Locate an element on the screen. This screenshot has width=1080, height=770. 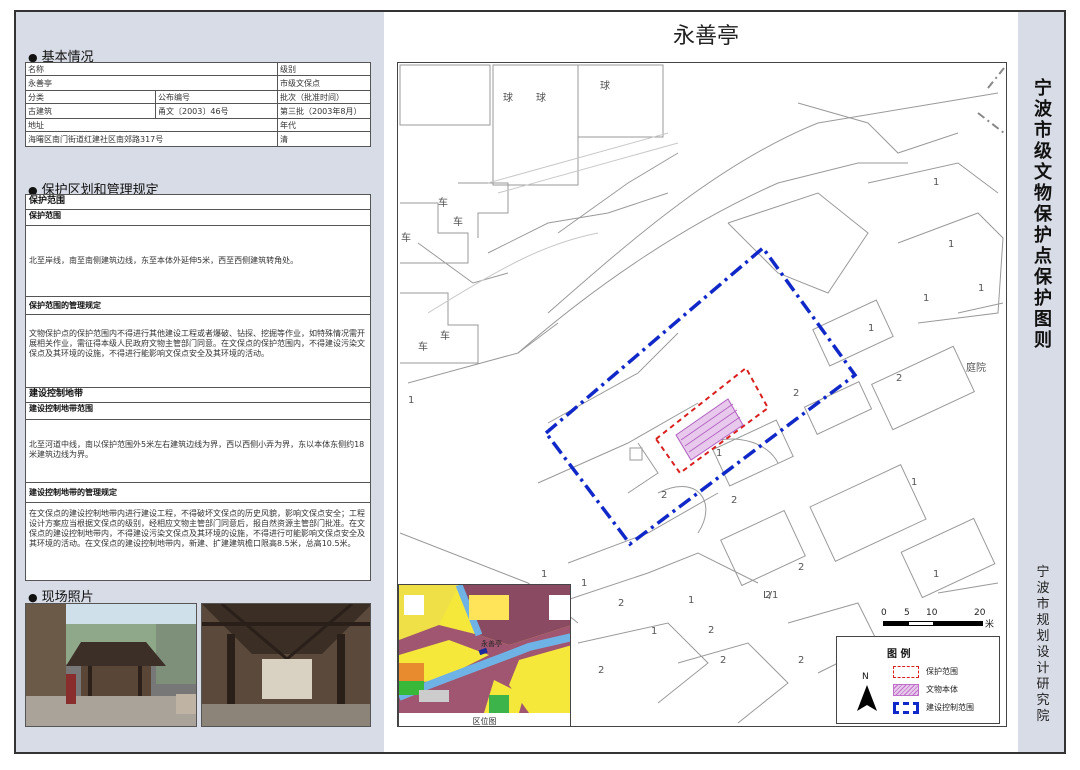
inset-site-tag: 永善亭 is located at coordinates (491, 644).